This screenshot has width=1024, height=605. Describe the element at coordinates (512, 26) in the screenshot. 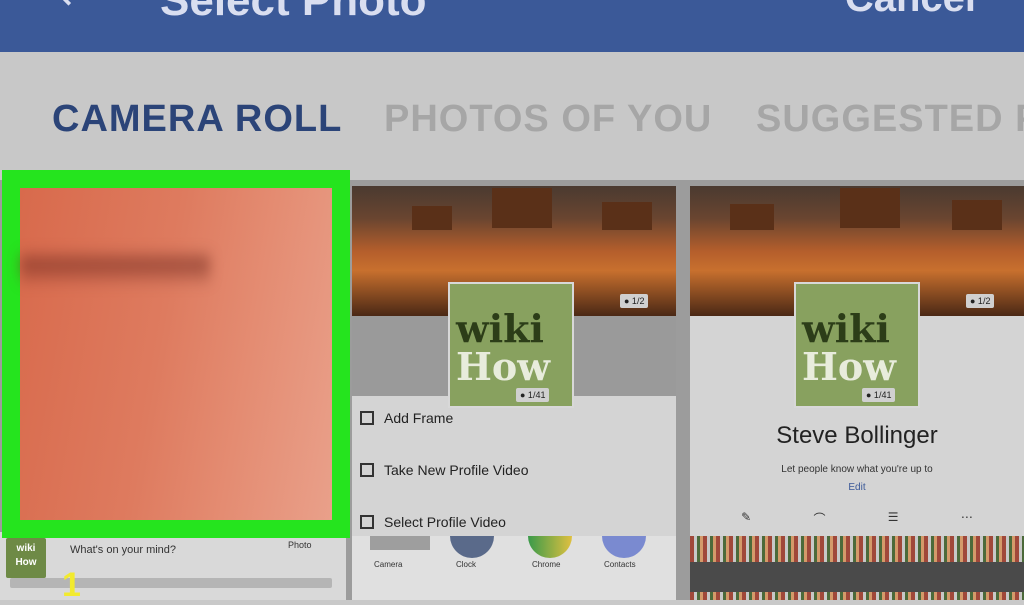

I see `top-app-bar: ← Select Photo Cancel` at that location.